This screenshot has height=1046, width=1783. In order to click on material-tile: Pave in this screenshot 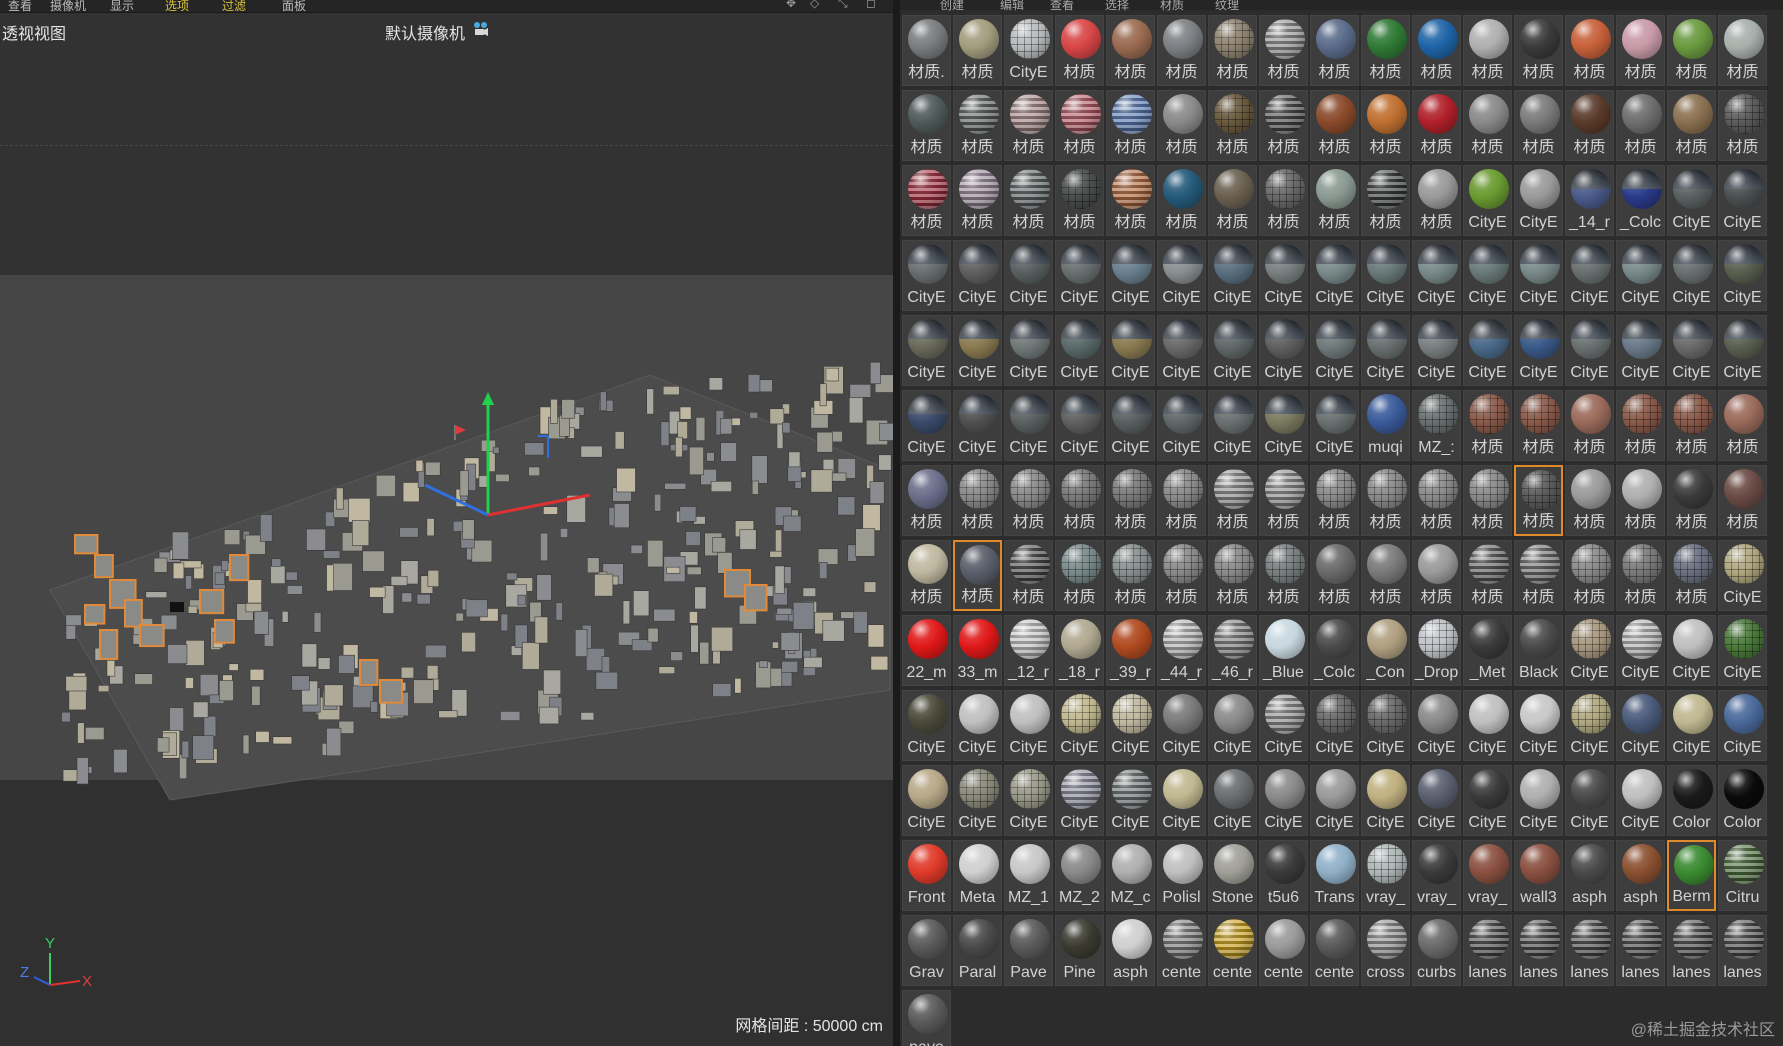, I will do `click(1028, 950)`.